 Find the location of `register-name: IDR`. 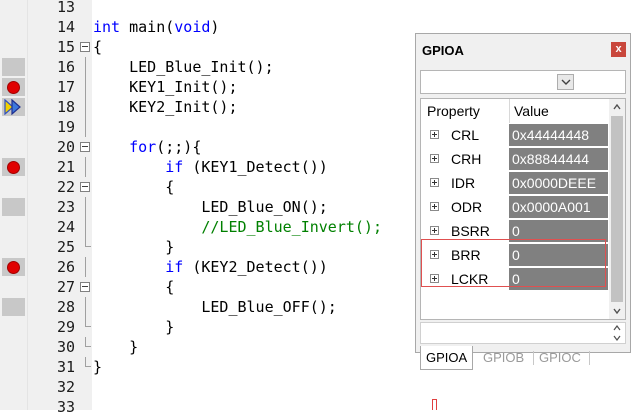

register-name: IDR is located at coordinates (463, 183).